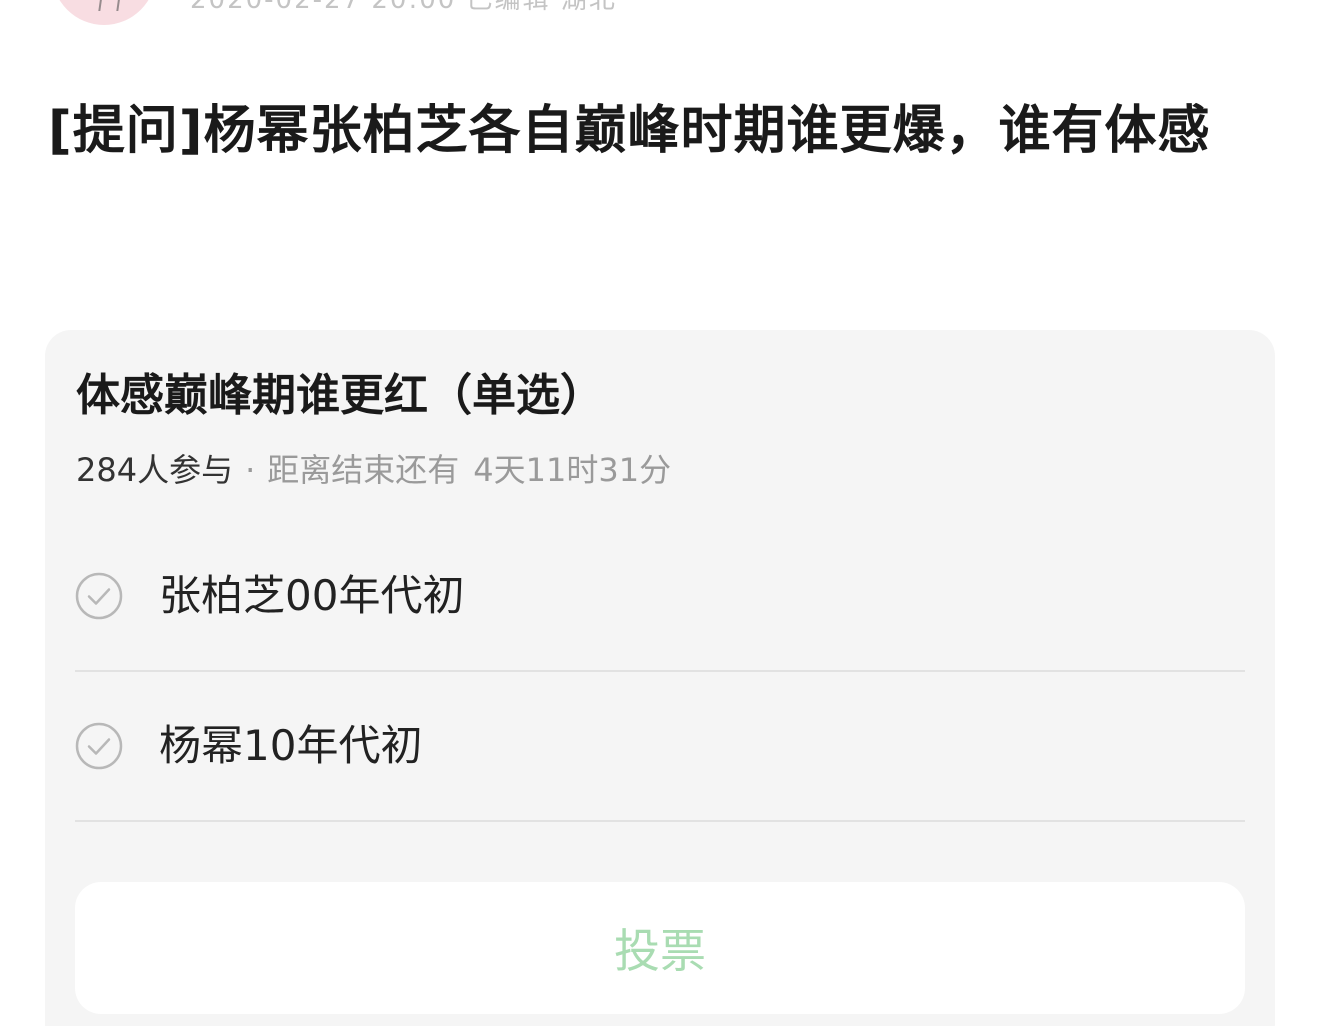 Image resolution: width=1320 pixels, height=1026 pixels. Describe the element at coordinates (155, 470) in the screenshot. I see `participant-count: 284人参与` at that location.